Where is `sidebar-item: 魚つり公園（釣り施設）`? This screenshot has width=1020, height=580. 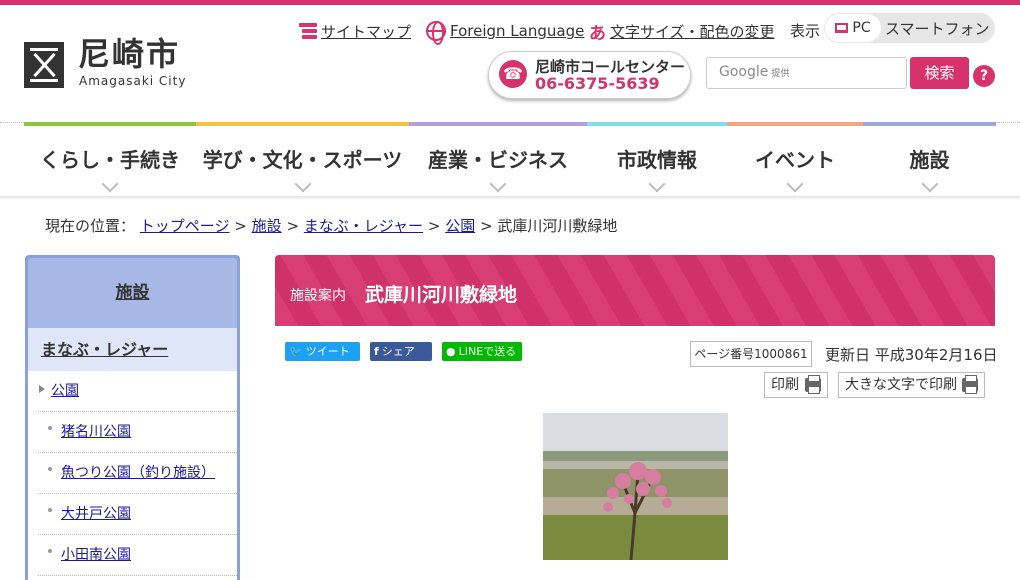
sidebar-item: 魚つり公園（釣り施設） is located at coordinates (137, 473).